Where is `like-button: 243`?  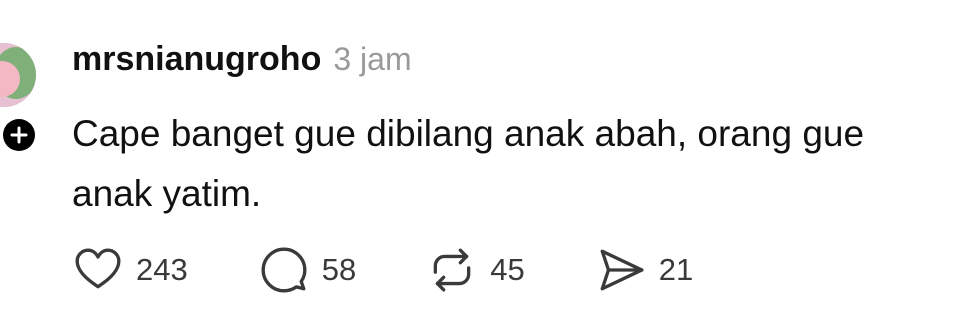
like-button: 243 is located at coordinates (130, 270).